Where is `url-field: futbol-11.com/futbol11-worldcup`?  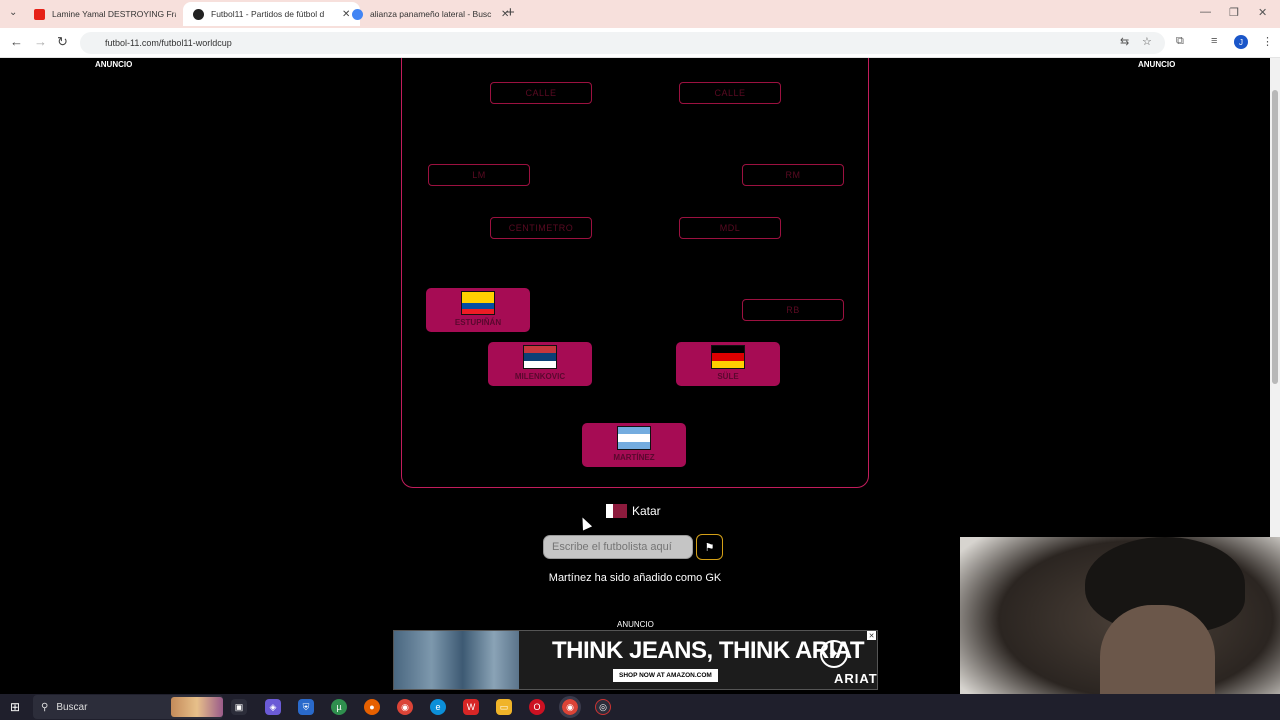
url-field: futbol-11.com/futbol11-worldcup is located at coordinates (622, 43).